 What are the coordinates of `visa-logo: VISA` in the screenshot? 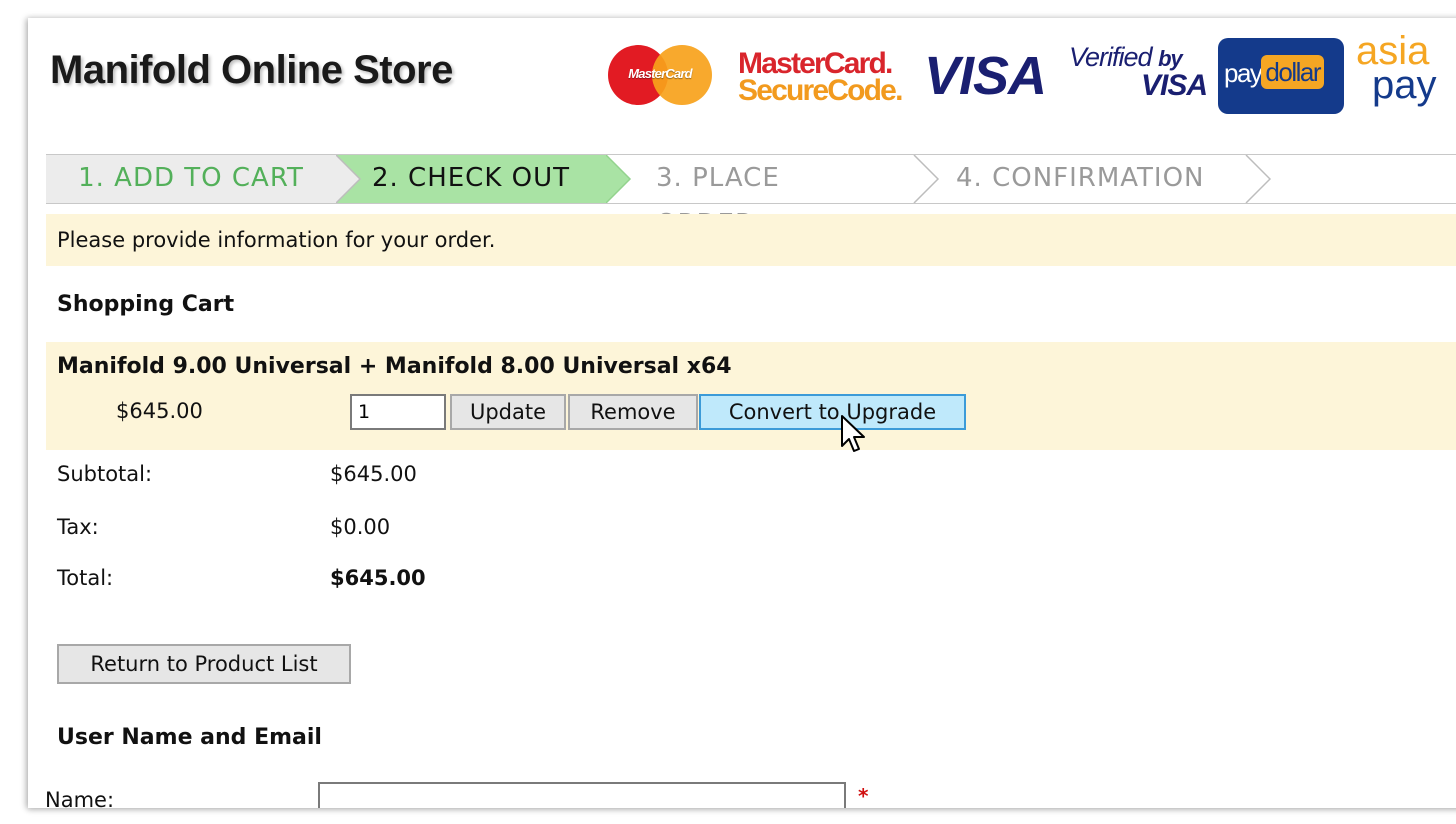 It's located at (985, 76).